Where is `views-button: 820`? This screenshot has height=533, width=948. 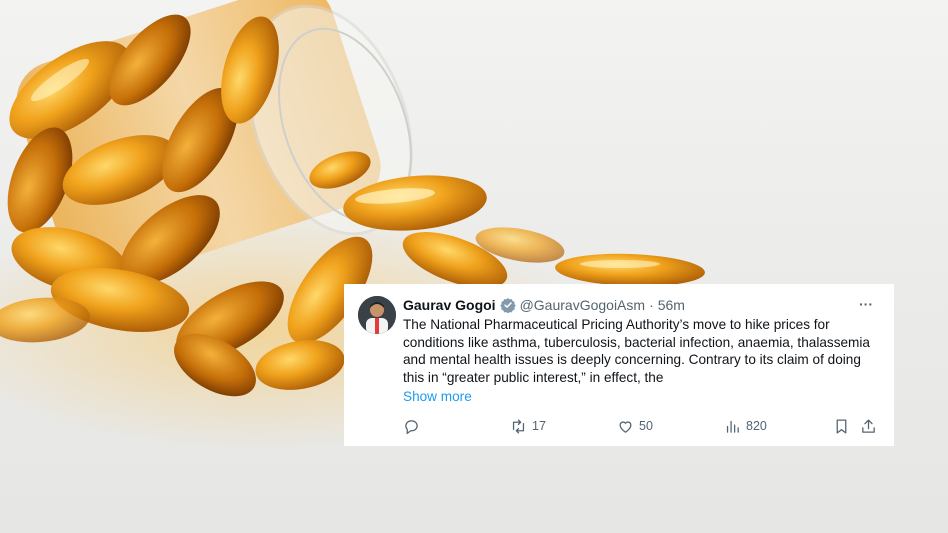 views-button: 820 is located at coordinates (745, 426).